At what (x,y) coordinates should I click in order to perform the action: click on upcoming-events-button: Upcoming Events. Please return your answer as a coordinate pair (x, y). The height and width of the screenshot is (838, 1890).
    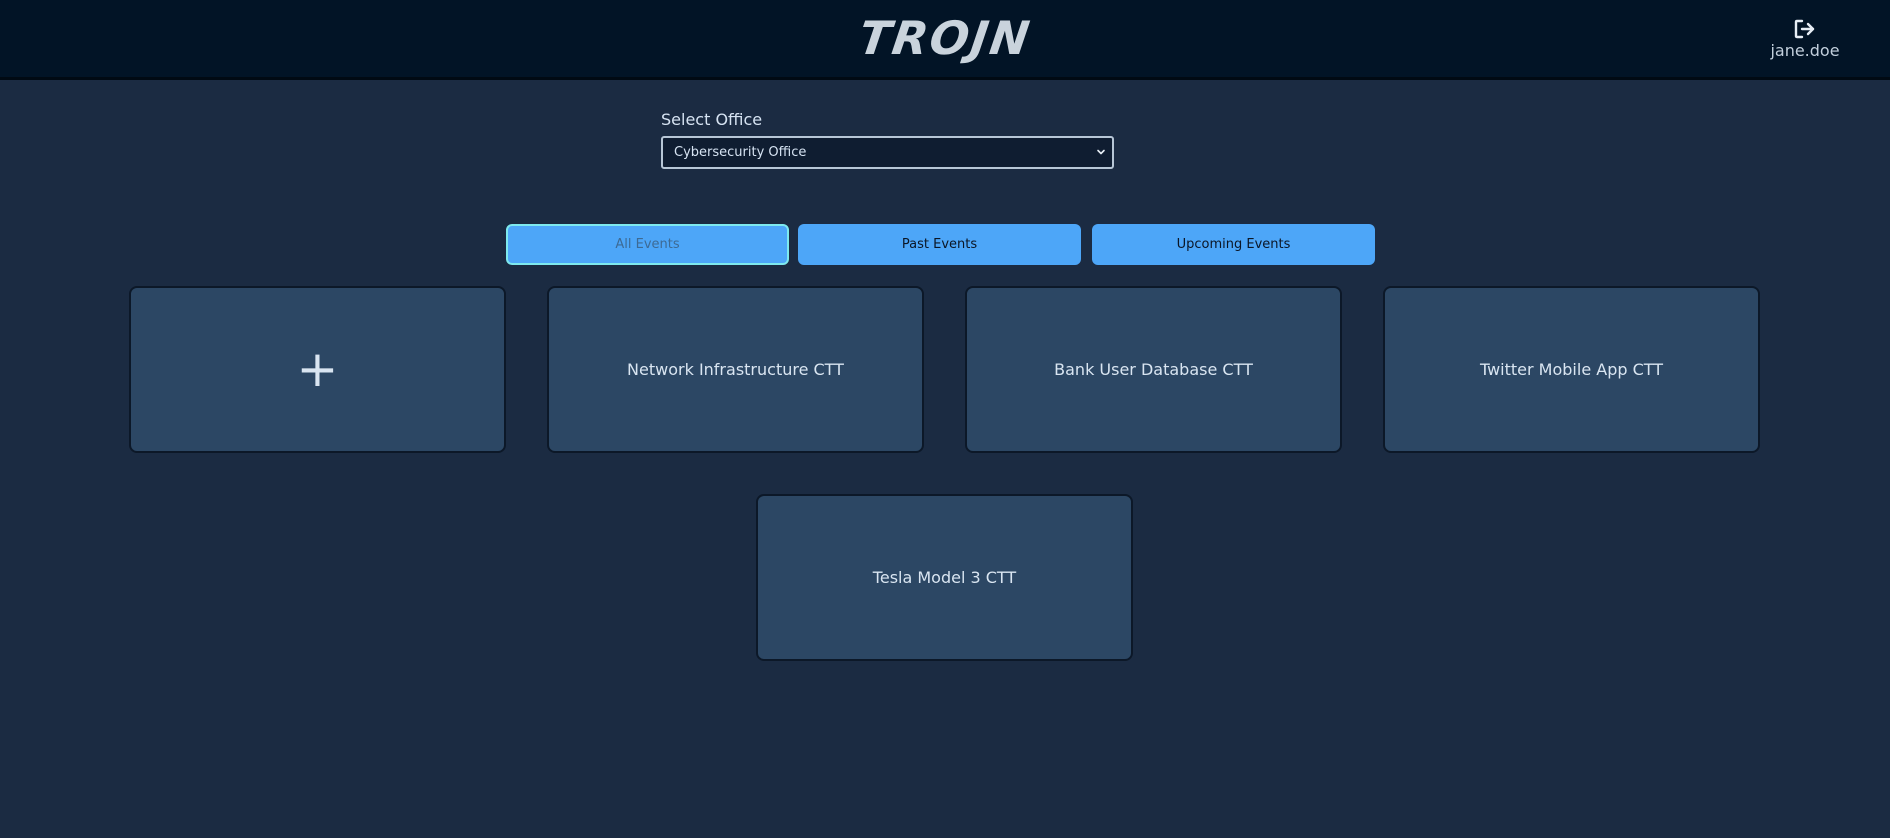
    Looking at the image, I should click on (1233, 244).